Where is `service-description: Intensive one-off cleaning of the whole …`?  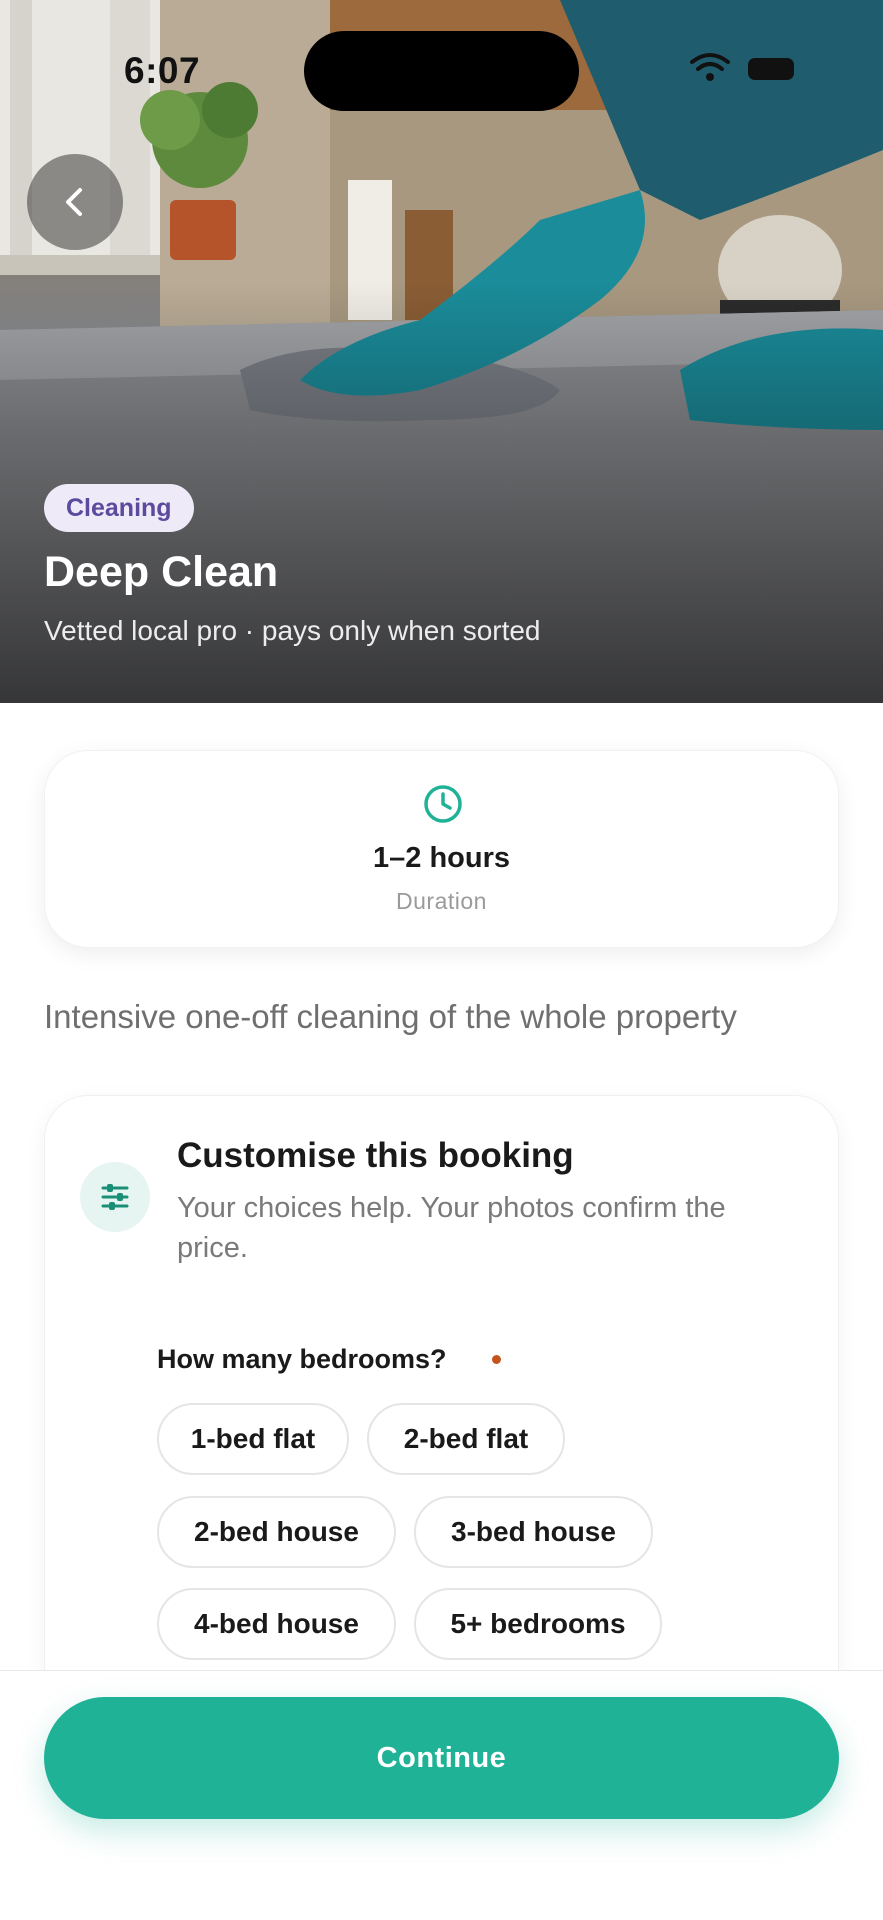
service-description: Intensive one-off cleaning of the whole … is located at coordinates (390, 1016).